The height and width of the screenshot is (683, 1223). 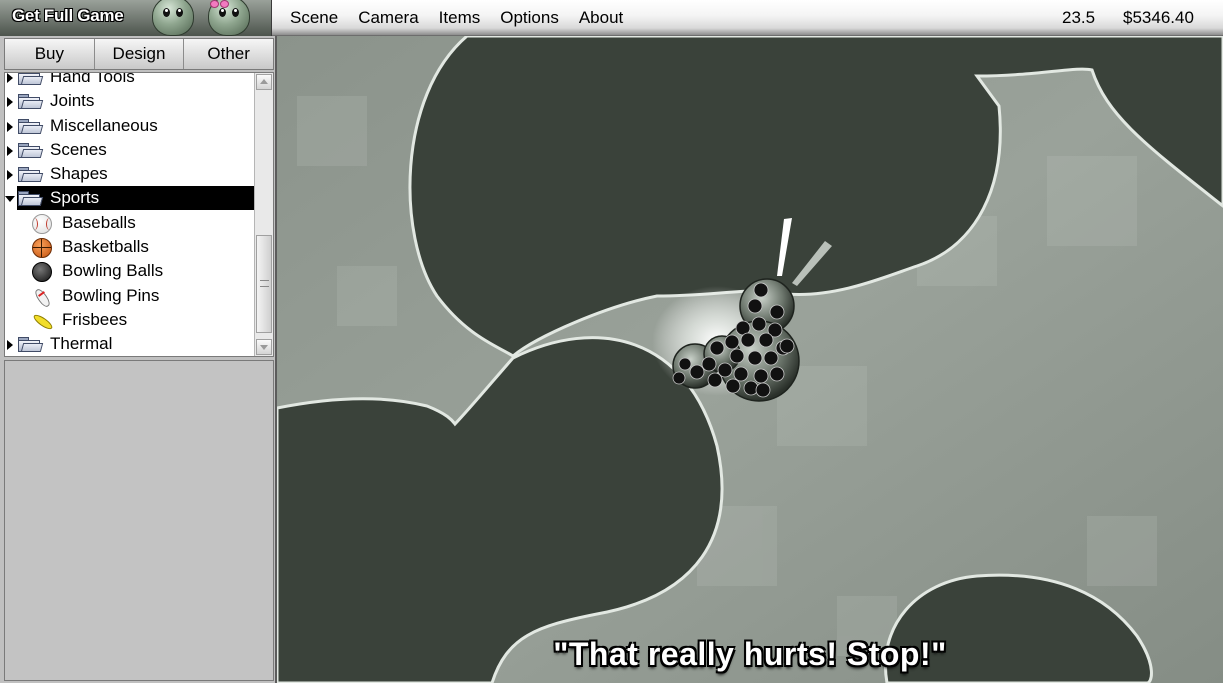 What do you see at coordinates (81, 344) in the screenshot?
I see `tree-item-label: Thermal` at bounding box center [81, 344].